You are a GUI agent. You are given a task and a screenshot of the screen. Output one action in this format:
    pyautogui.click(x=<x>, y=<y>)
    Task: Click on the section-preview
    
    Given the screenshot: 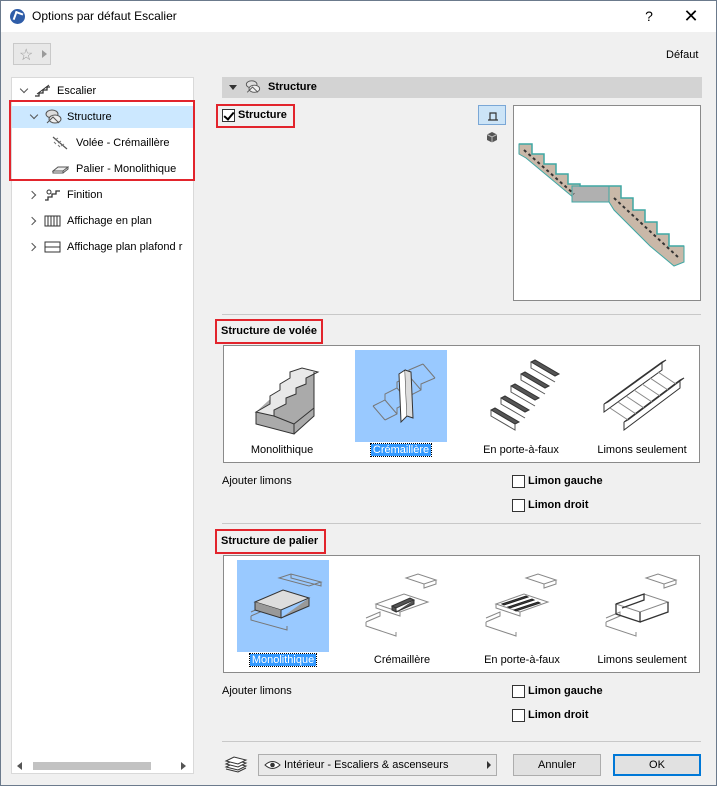 What is the action you would take?
    pyautogui.click(x=607, y=203)
    